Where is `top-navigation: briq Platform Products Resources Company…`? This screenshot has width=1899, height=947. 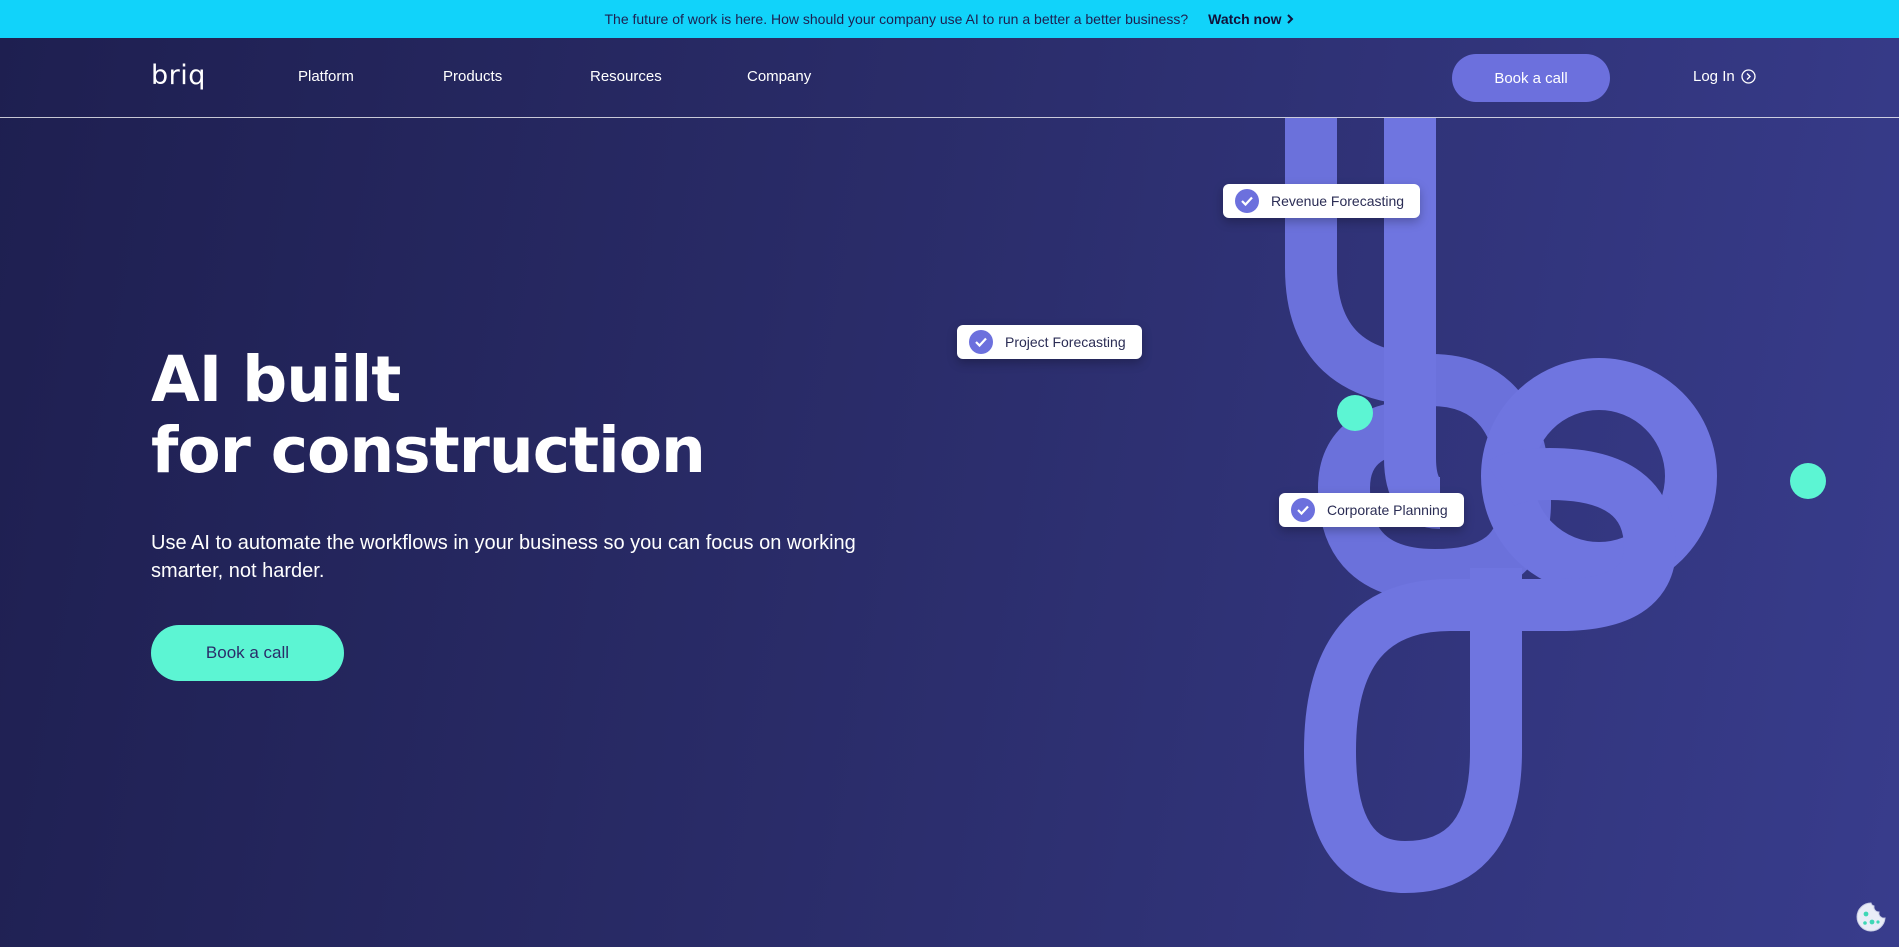
top-navigation: briq Platform Products Resources Company… is located at coordinates (949, 78).